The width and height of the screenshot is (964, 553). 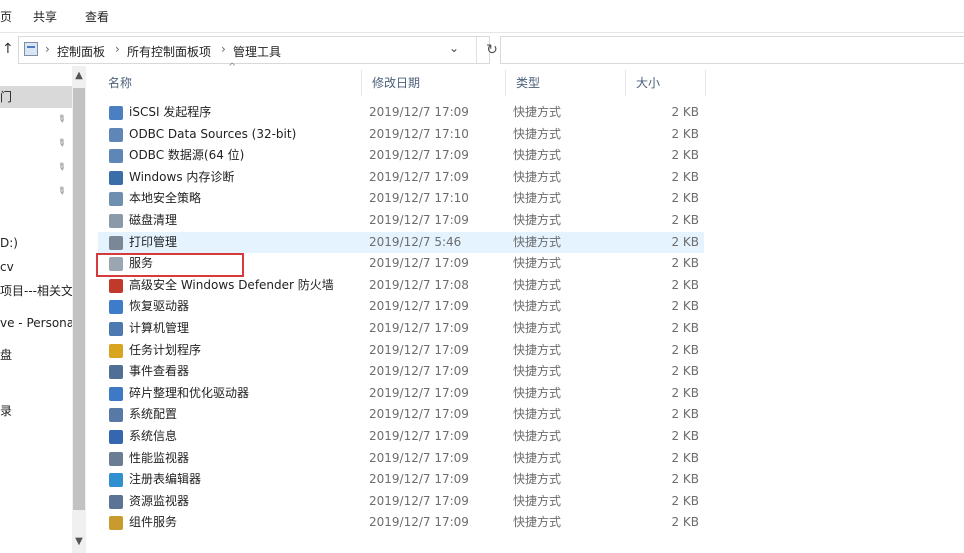 I want to click on file-name: 磁盘清理, so click(x=153, y=220).